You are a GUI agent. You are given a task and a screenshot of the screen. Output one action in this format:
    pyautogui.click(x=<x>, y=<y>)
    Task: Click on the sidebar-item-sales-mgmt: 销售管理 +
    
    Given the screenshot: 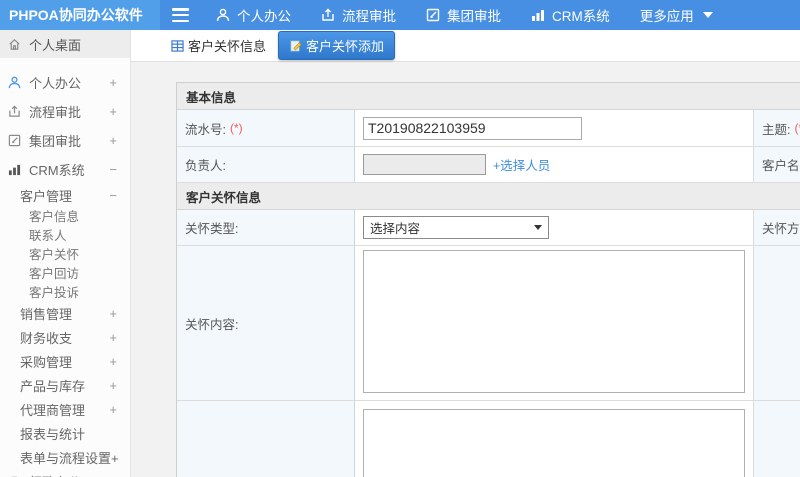 What is the action you would take?
    pyautogui.click(x=65, y=313)
    